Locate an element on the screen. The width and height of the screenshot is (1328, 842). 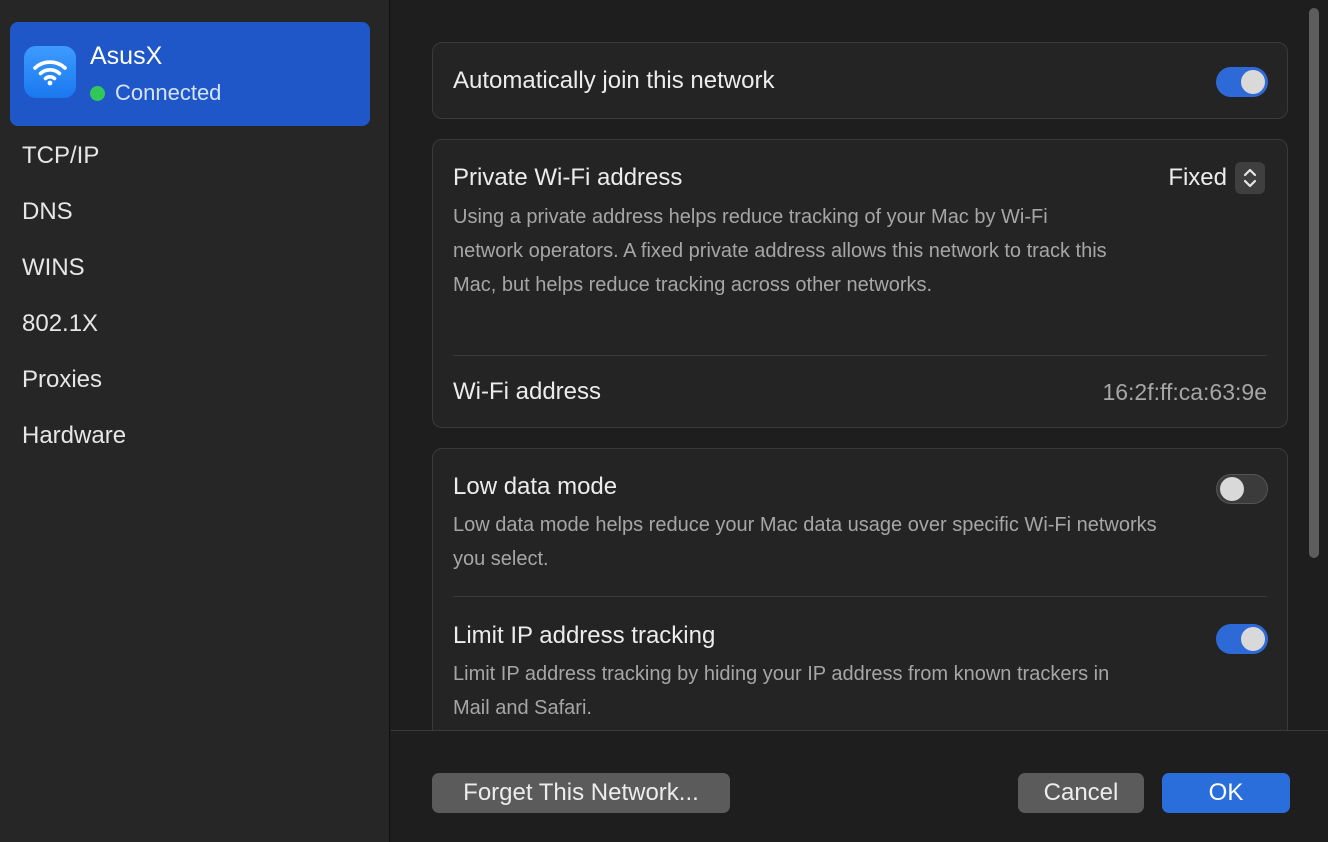
sidebar-item-hardware: Hardware is located at coordinates (195, 436).